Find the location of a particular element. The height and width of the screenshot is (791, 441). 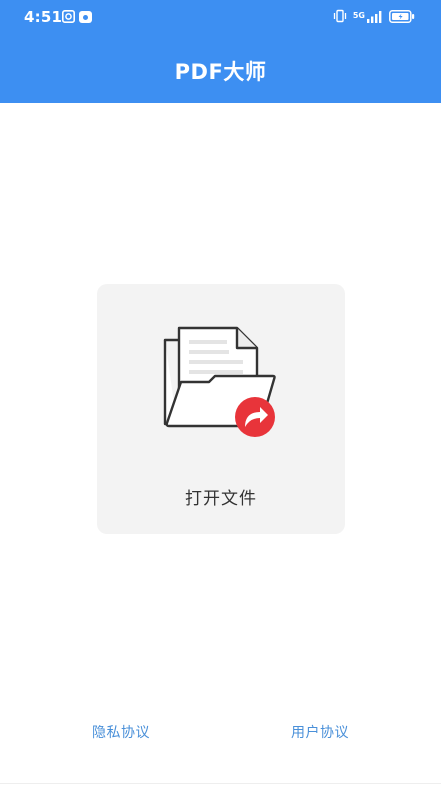

app-notification-icon is located at coordinates (68, 16).